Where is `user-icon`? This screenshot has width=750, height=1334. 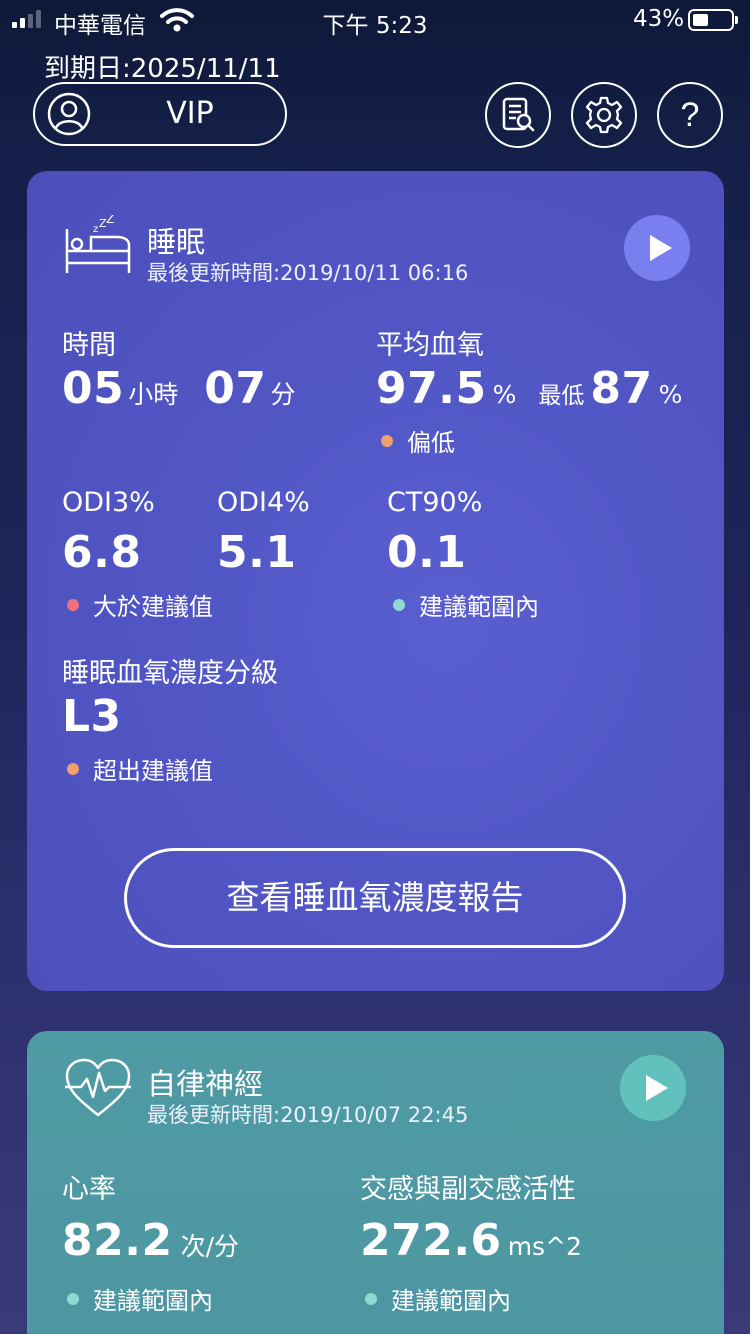
user-icon is located at coordinates (69, 114).